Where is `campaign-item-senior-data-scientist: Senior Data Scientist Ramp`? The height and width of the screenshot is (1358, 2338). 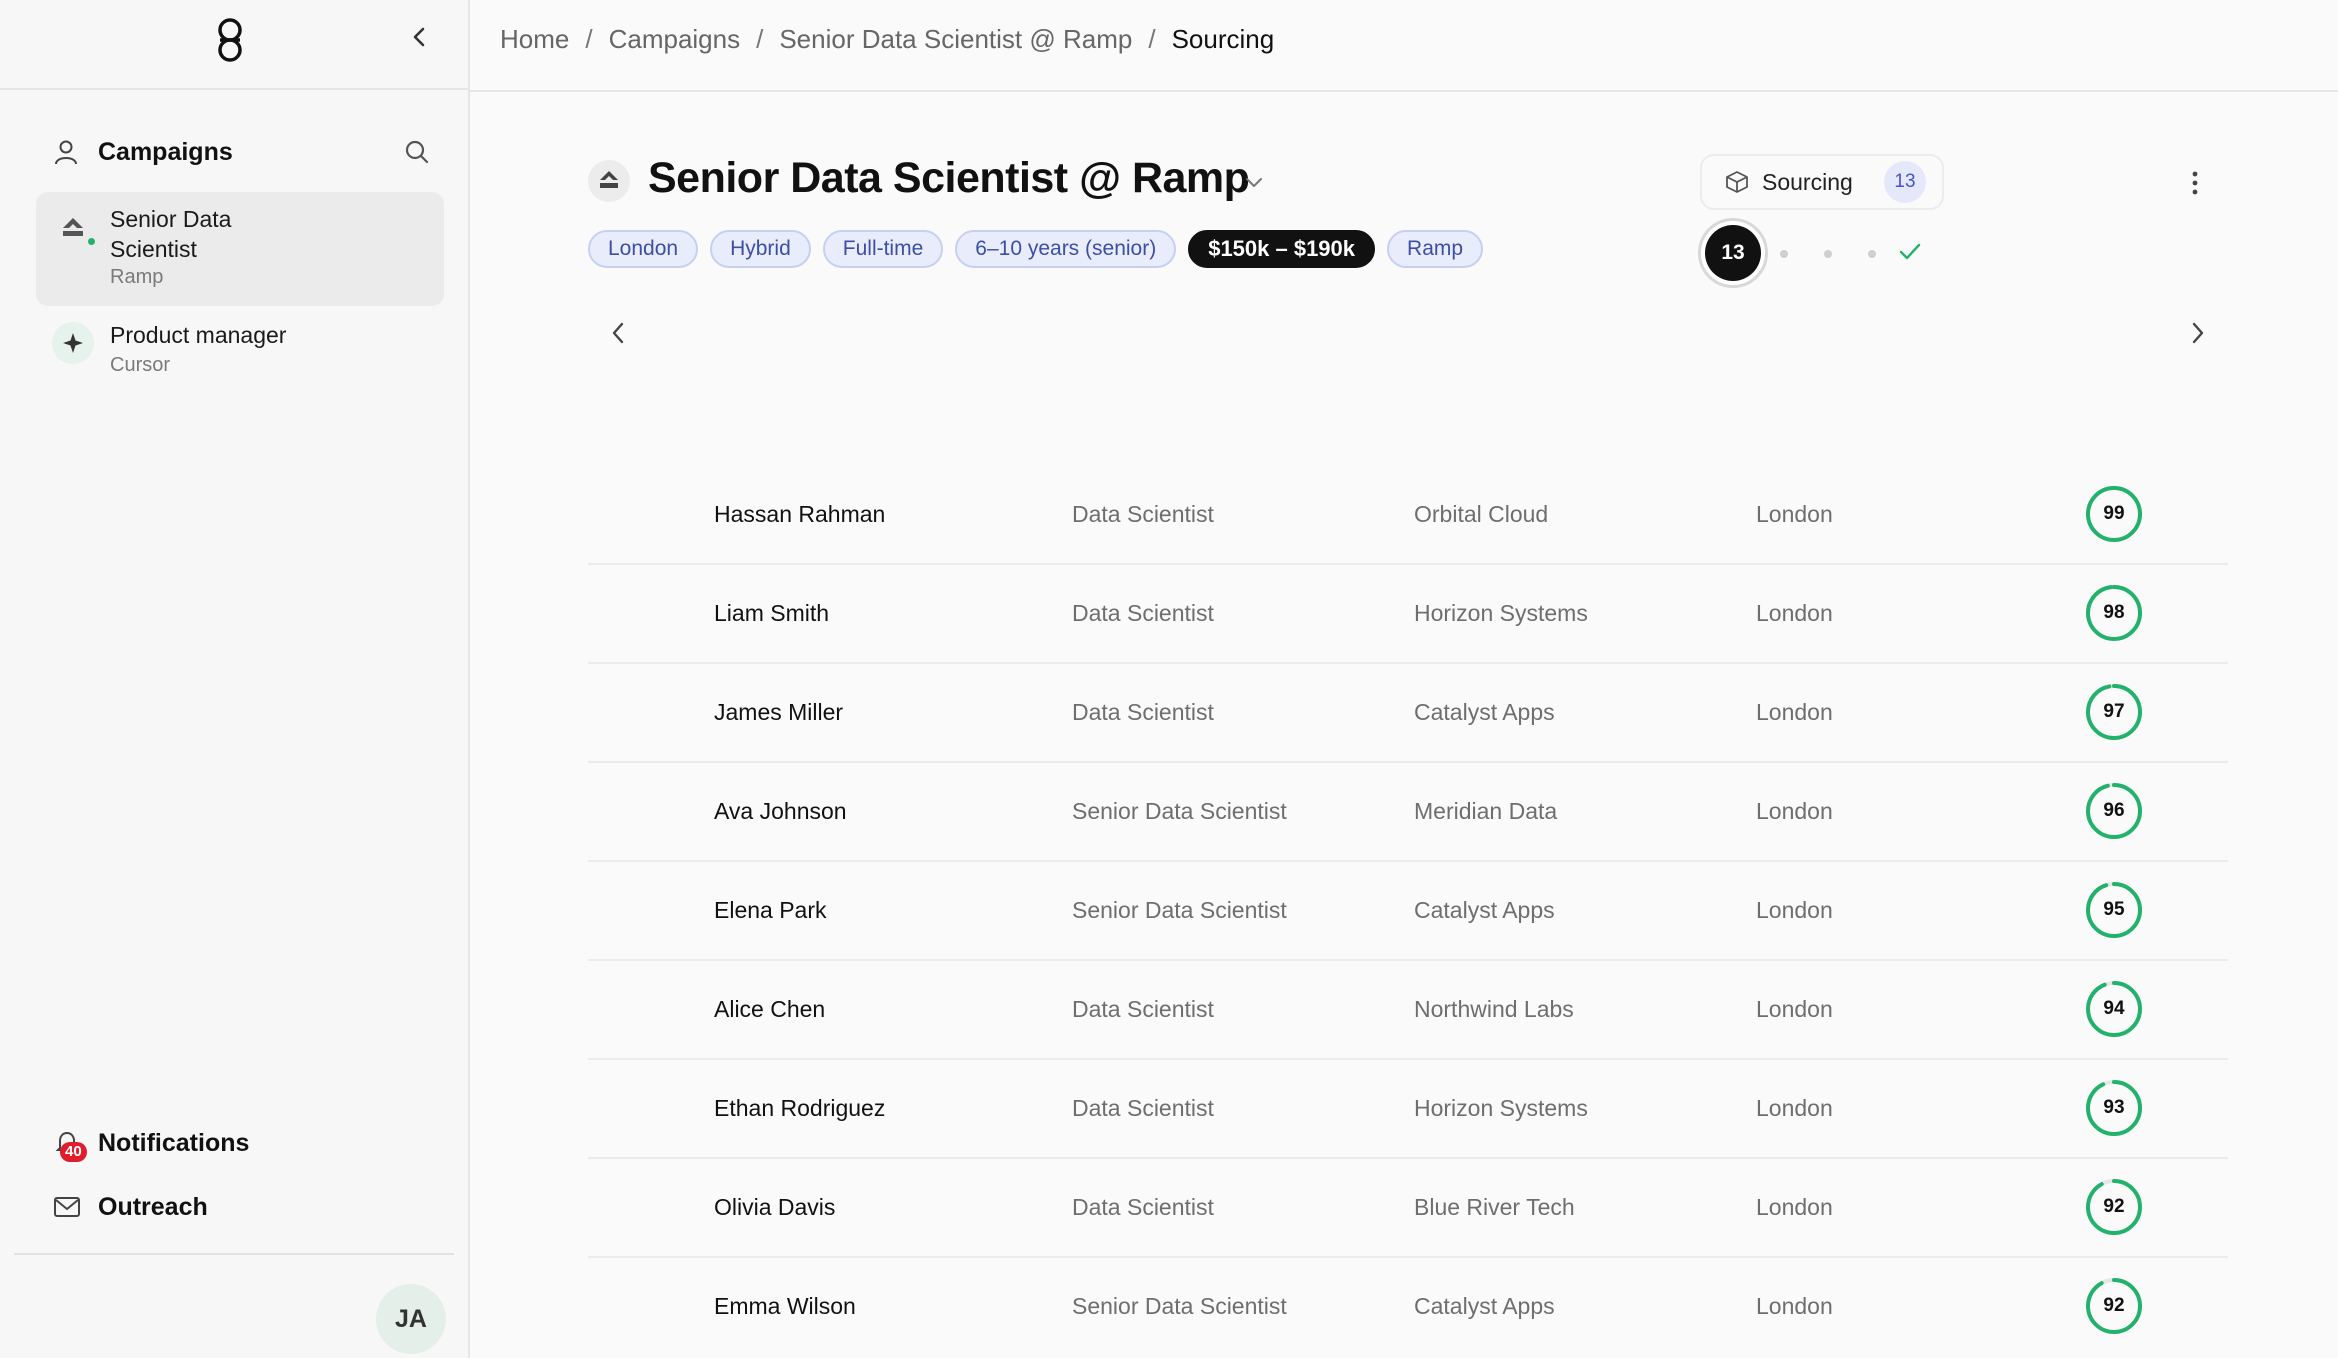
campaign-item-senior-data-scientist: Senior Data Scientist Ramp is located at coordinates (240, 249).